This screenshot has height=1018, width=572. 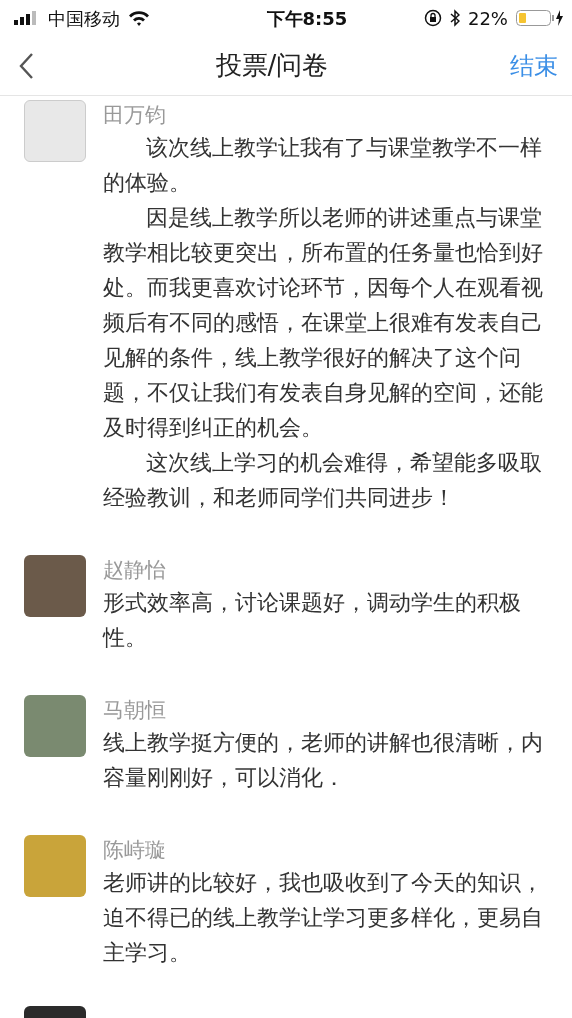 I want to click on comment-text: 线上教学挺方便的，老师的讲解也很清晰，内容量刚刚好，可以消化．, so click(x=323, y=760).